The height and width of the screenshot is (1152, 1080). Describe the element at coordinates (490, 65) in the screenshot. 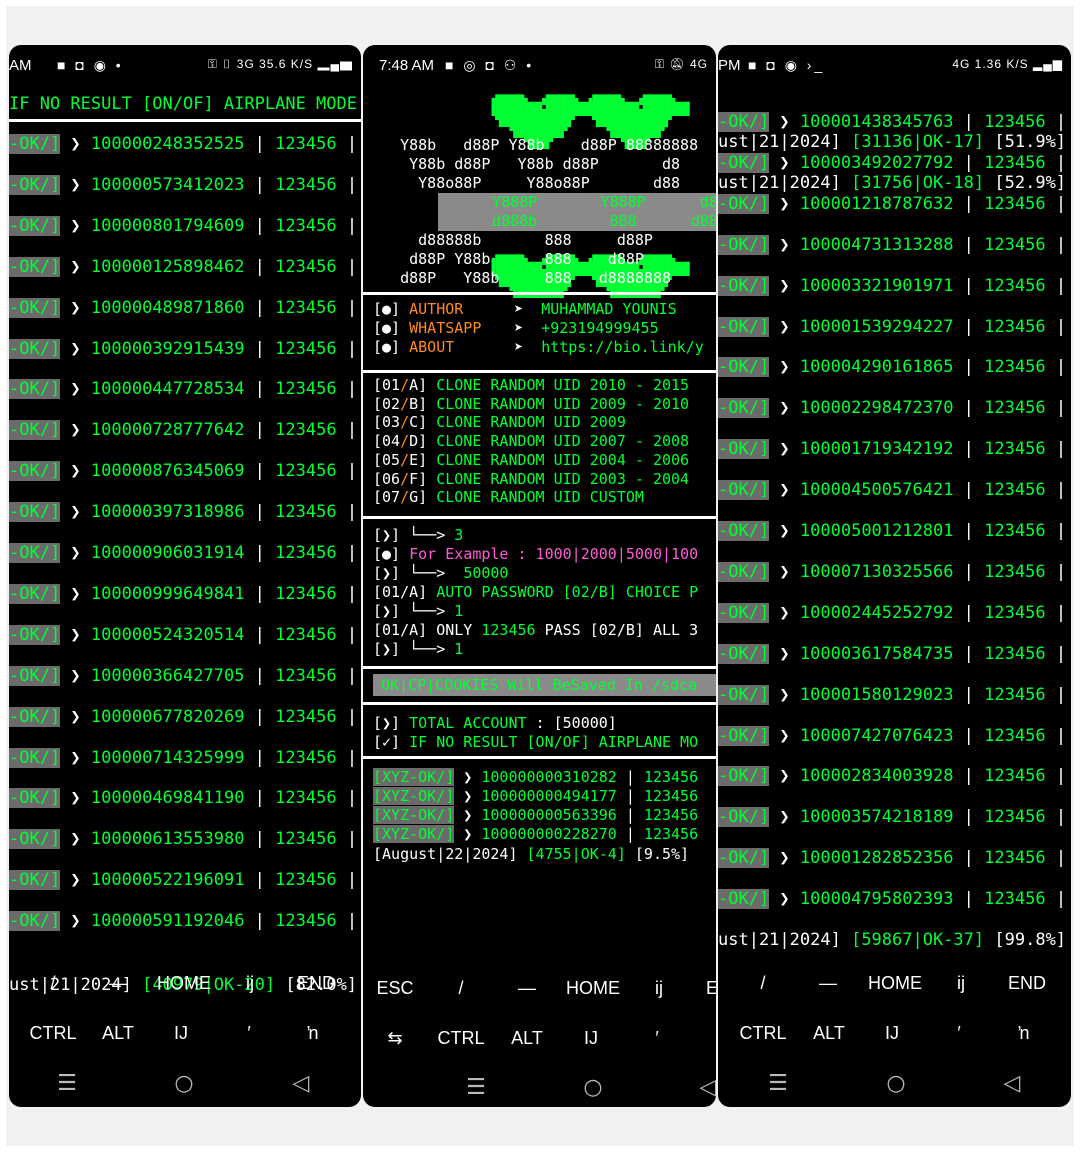

I see `notification-icons: ■ ◎ ◘ ⚇ •` at that location.